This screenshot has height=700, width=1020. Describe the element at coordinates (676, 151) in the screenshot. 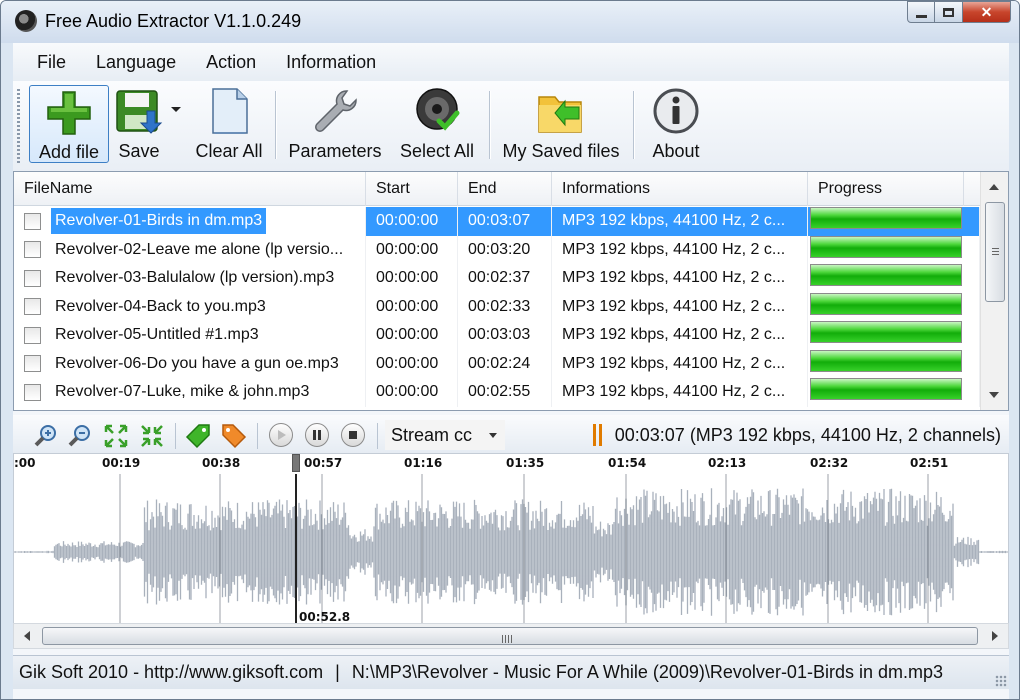

I see `about-label: About` at that location.